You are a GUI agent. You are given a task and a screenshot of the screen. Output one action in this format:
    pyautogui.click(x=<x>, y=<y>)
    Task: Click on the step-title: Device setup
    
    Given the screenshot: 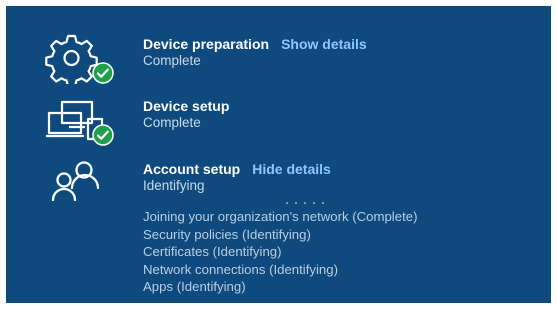 What is the action you would take?
    pyautogui.click(x=186, y=106)
    